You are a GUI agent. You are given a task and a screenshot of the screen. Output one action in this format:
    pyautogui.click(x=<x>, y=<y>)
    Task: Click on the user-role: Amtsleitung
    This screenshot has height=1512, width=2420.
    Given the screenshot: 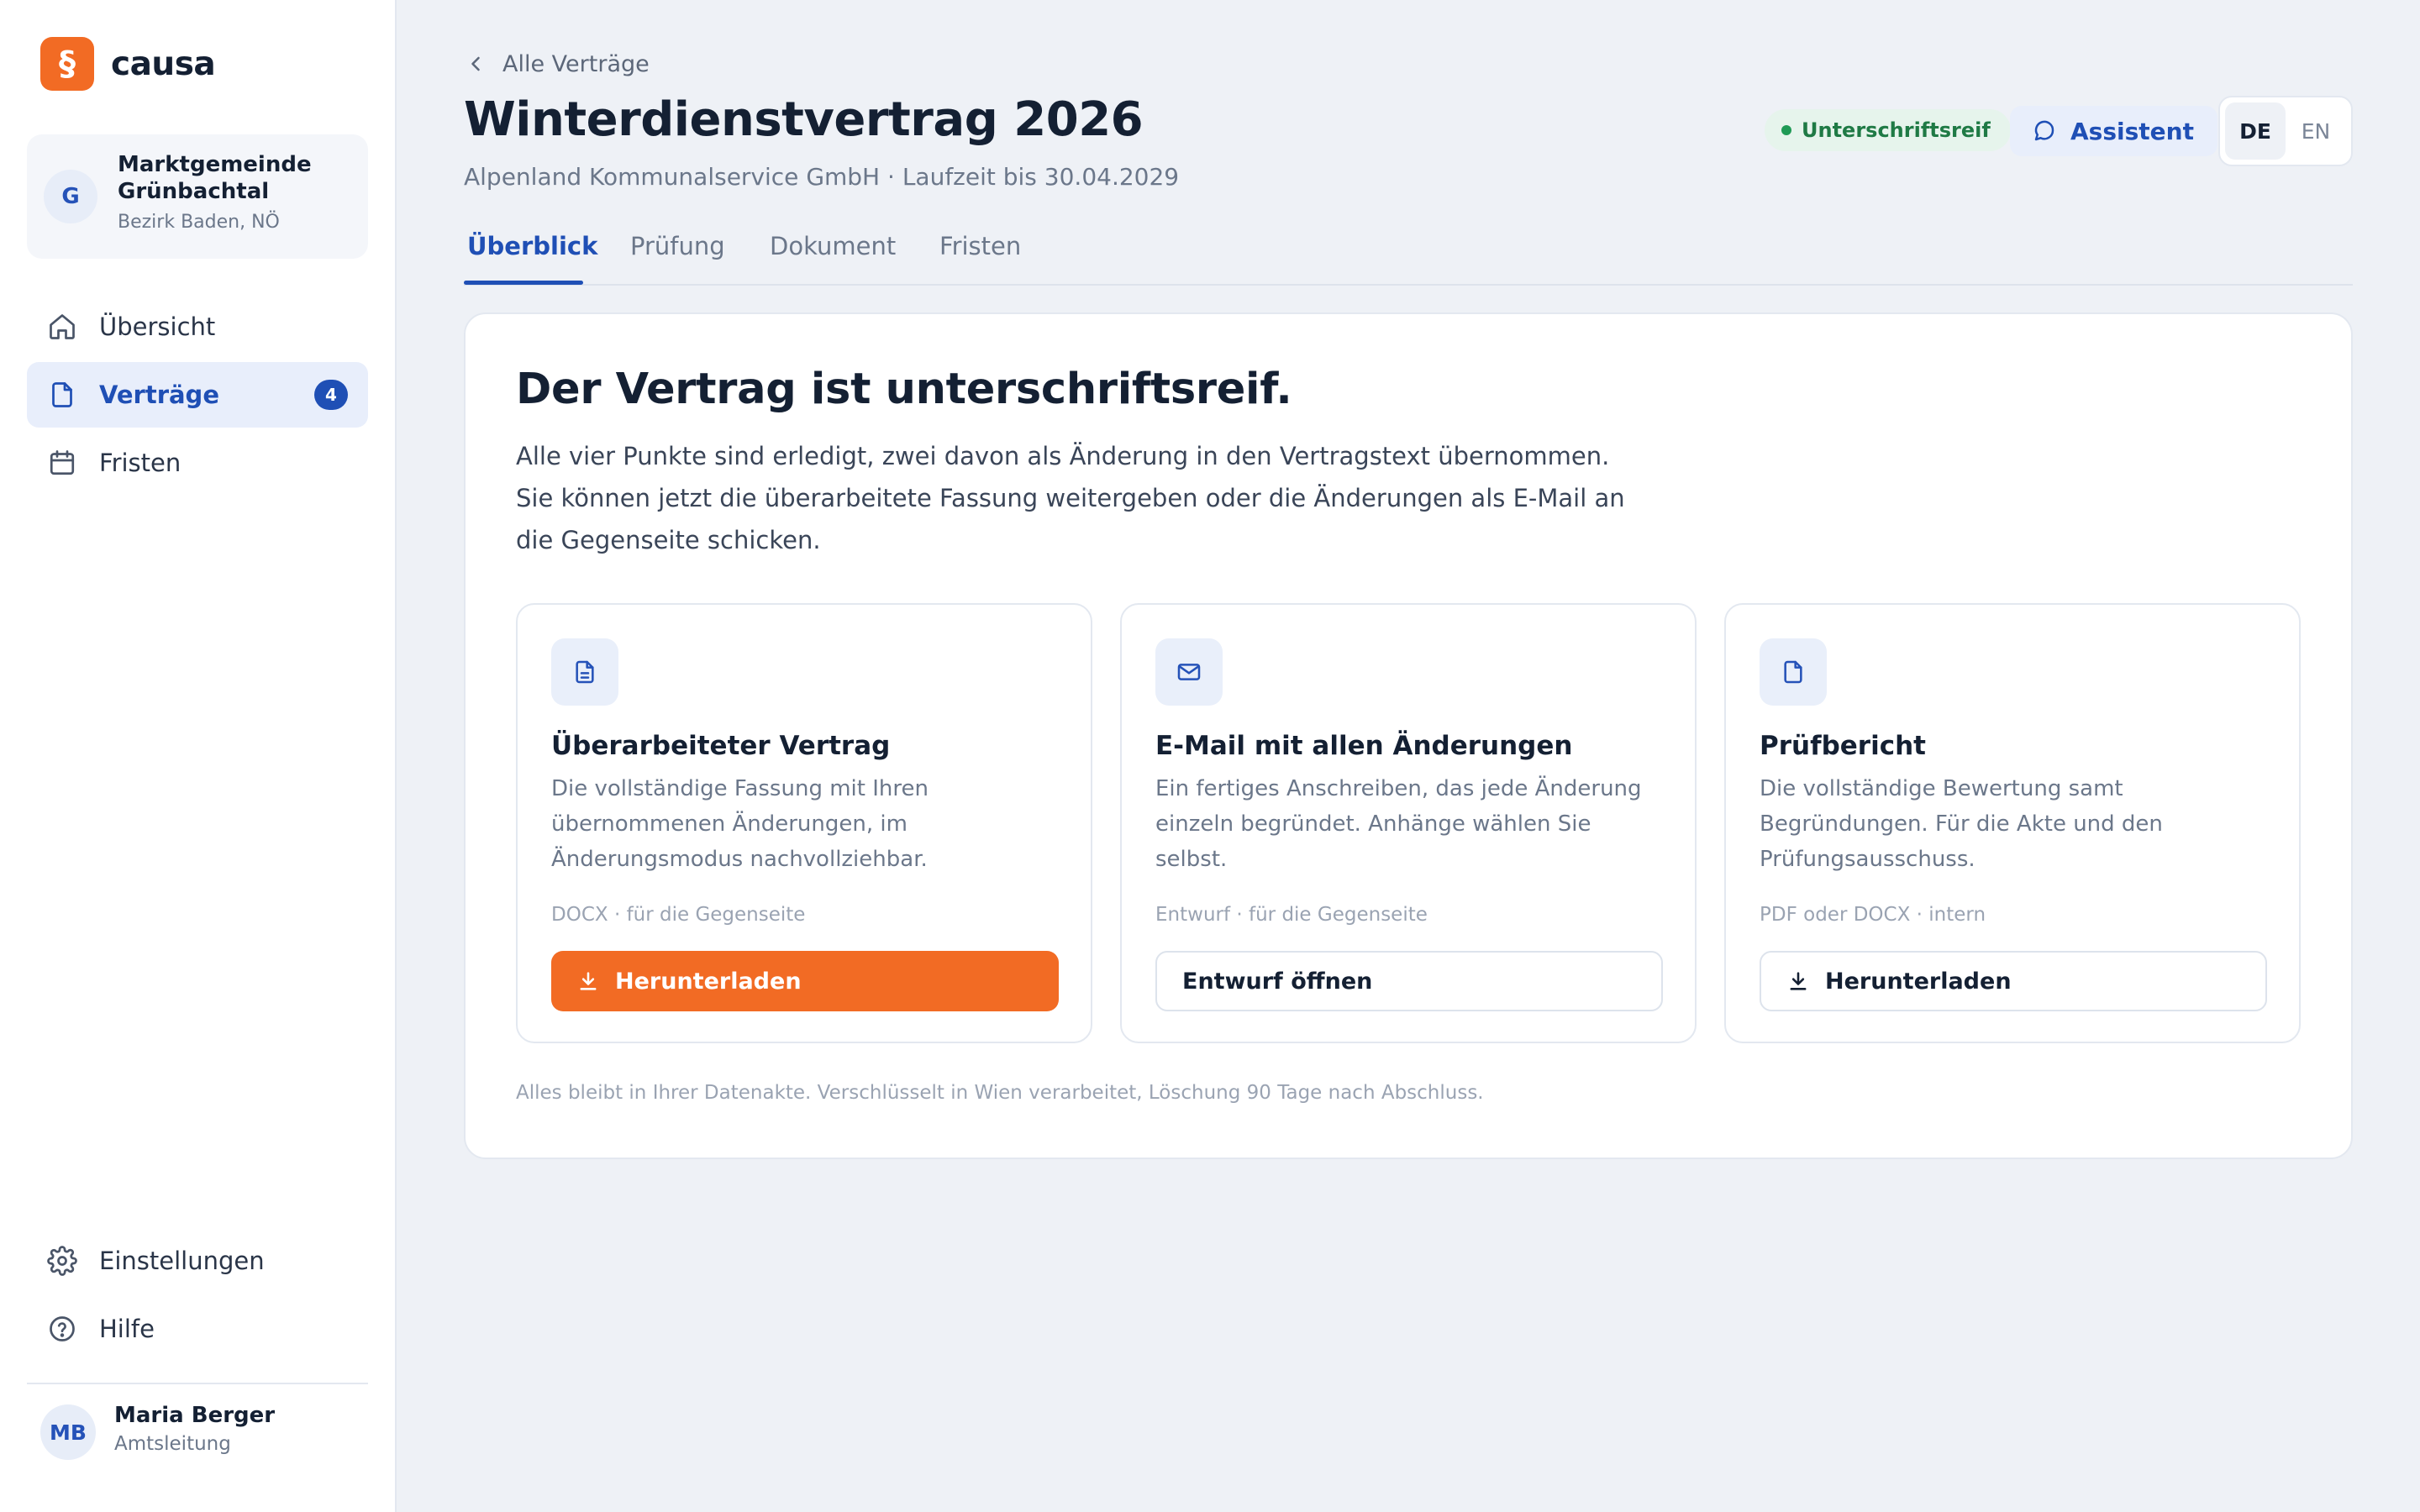 What is the action you would take?
    pyautogui.click(x=172, y=1444)
    